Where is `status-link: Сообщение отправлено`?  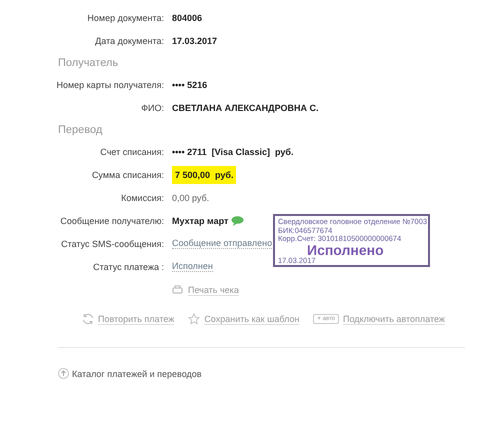
status-link: Сообщение отправлено is located at coordinates (222, 243).